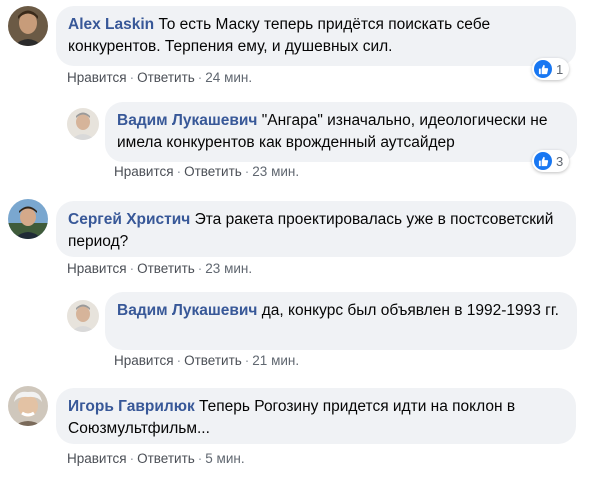 This screenshot has width=613, height=480. I want to click on comment-actions: Нравится · Ответить · 5 мин., so click(156, 458).